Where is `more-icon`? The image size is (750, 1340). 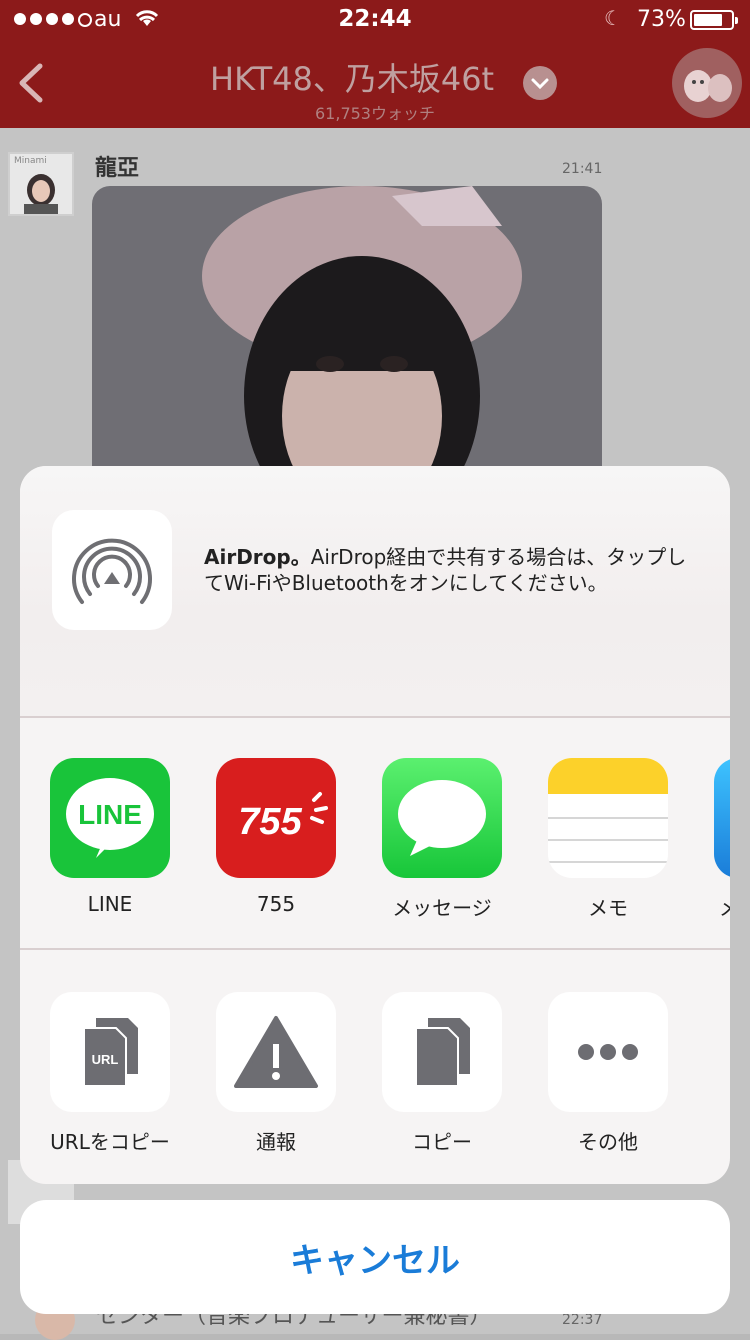 more-icon is located at coordinates (608, 1052).